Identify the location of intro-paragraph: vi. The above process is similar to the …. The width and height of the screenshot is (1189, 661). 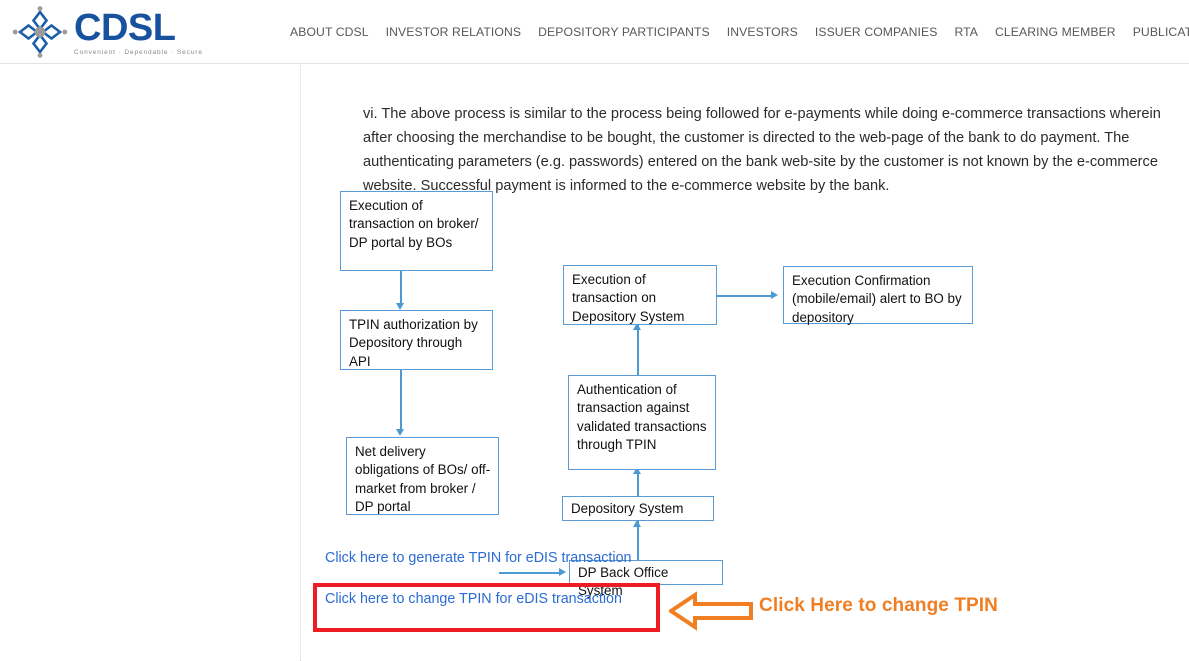
(762, 149).